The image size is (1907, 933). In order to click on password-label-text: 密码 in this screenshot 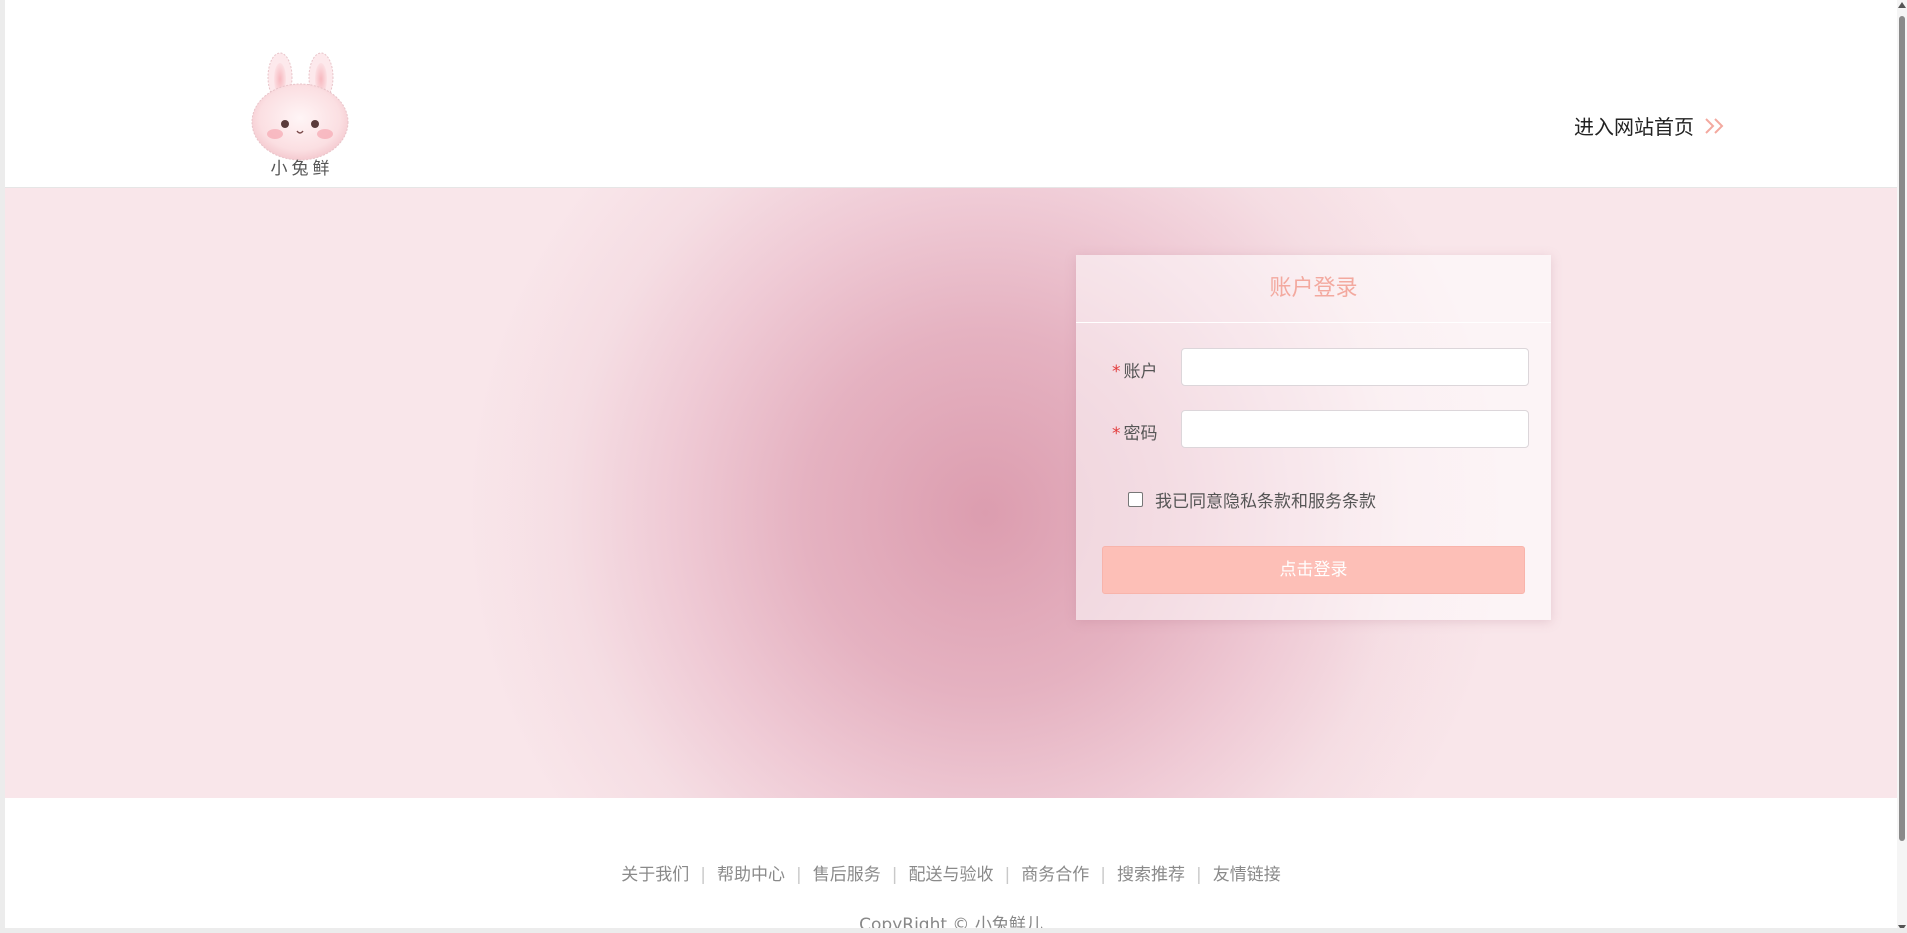, I will do `click(1140, 434)`.